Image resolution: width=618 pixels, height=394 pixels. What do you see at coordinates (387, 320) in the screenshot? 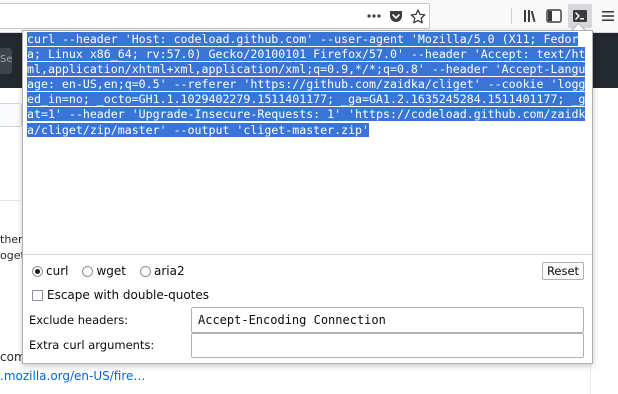
I see `exclude-headers-input: Accept-Encoding Connection` at bounding box center [387, 320].